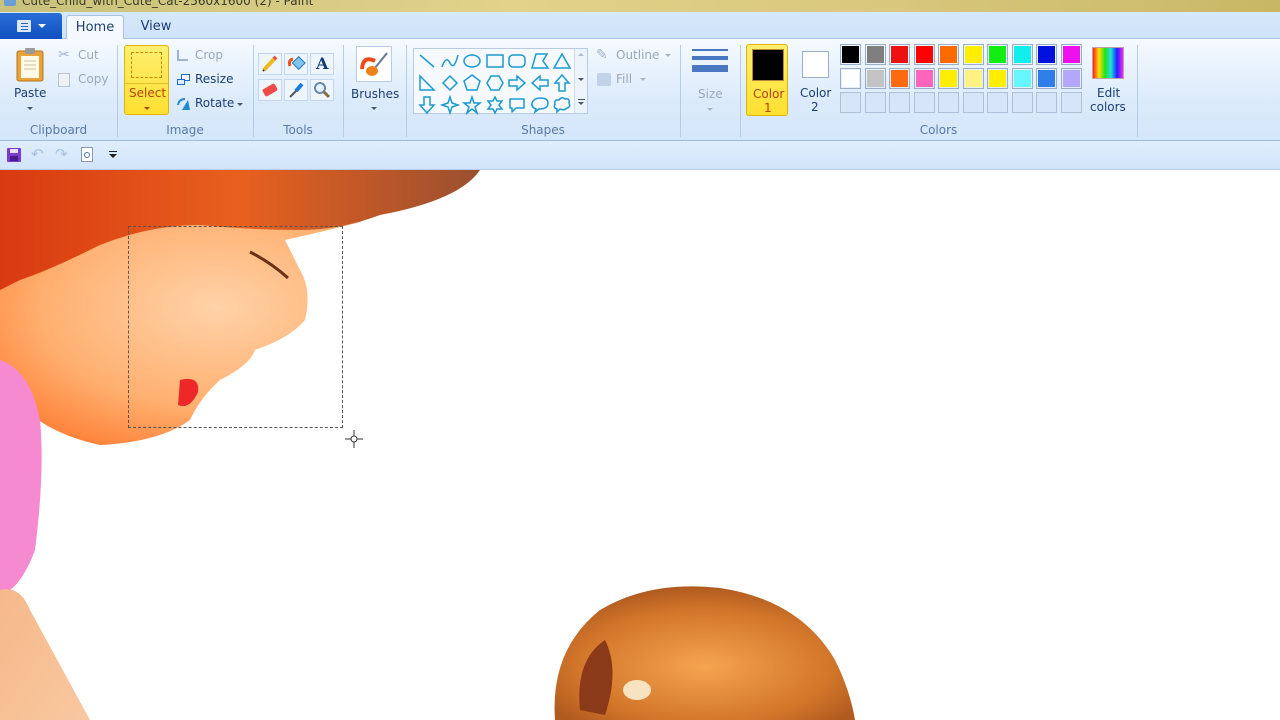 The height and width of the screenshot is (720, 1280). I want to click on crop-label: Crop, so click(209, 55).